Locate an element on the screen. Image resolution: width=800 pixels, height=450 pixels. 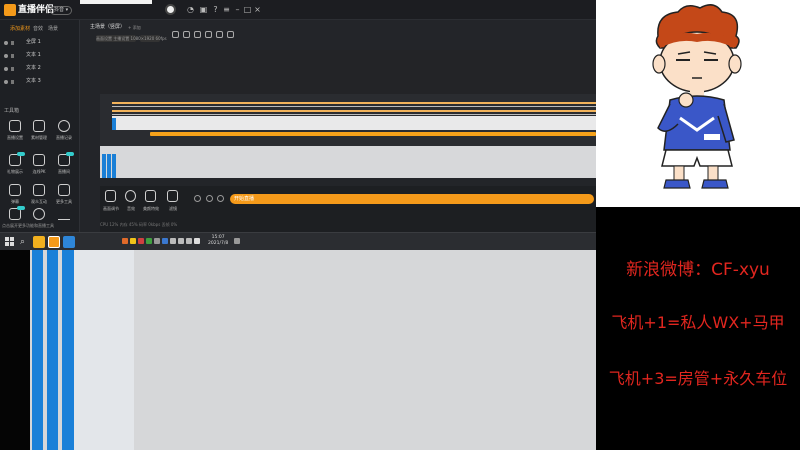
scene-tab: 主场景（竖屏） is located at coordinates (107, 27).